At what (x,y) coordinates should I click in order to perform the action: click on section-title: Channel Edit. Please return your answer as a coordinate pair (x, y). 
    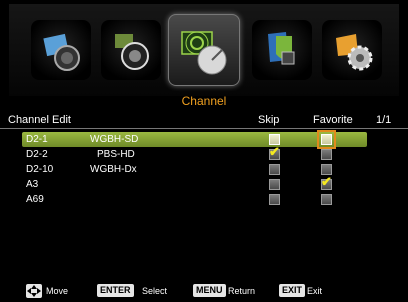
    Looking at the image, I should click on (39, 120).